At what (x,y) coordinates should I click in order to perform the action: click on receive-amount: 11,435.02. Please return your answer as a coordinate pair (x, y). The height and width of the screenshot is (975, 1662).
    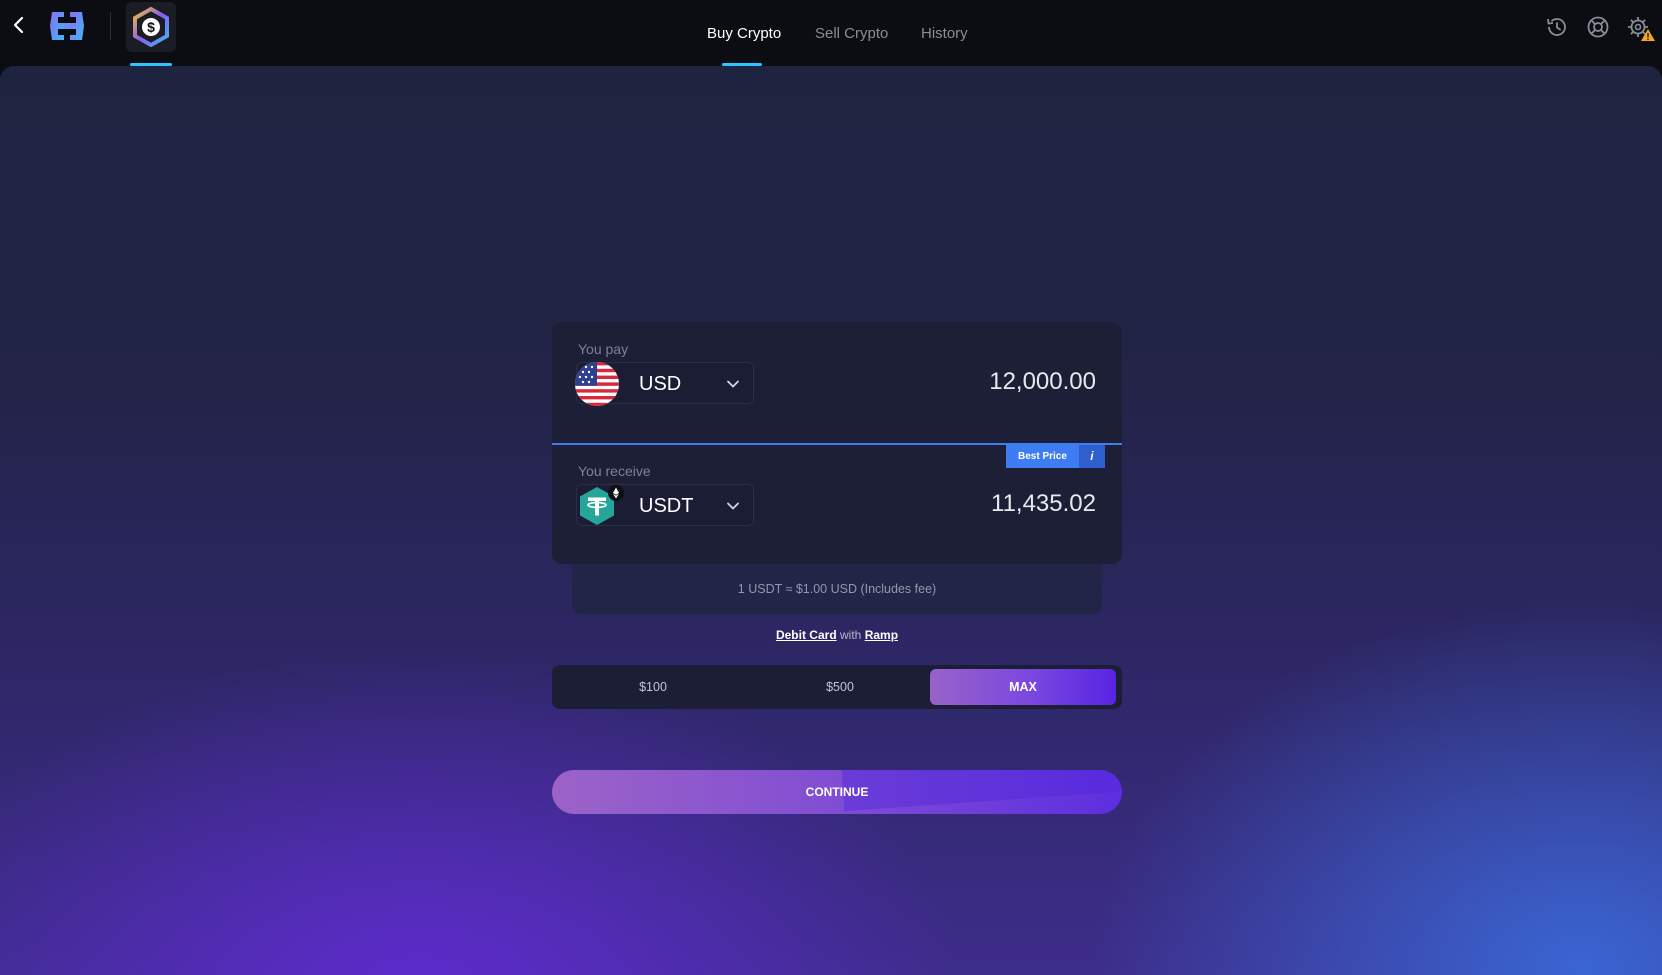
    Looking at the image, I should click on (1043, 503).